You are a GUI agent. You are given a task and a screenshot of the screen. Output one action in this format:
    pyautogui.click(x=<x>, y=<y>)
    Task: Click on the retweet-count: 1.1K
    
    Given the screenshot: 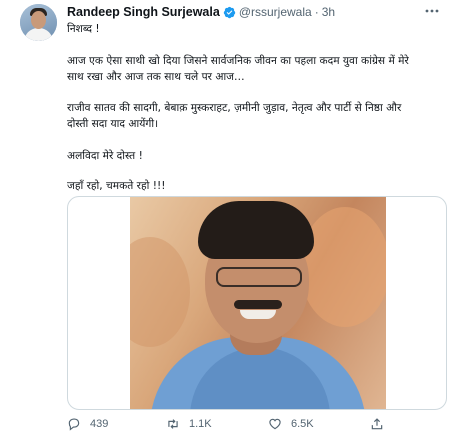 What is the action you would take?
    pyautogui.click(x=200, y=424)
    